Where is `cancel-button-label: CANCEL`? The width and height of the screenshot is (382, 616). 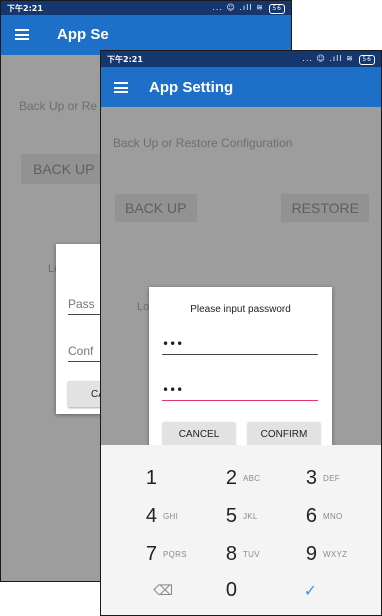
cancel-button-label: CANCEL is located at coordinates (199, 434).